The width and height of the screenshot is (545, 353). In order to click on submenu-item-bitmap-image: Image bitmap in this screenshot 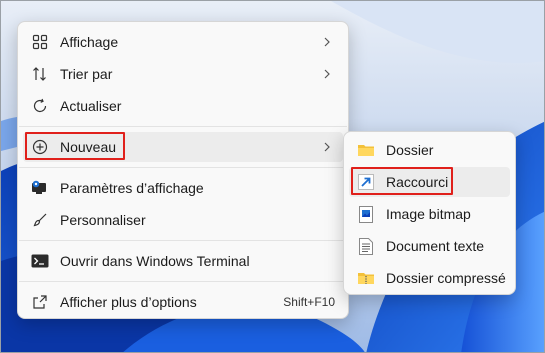, I will do `click(429, 214)`.